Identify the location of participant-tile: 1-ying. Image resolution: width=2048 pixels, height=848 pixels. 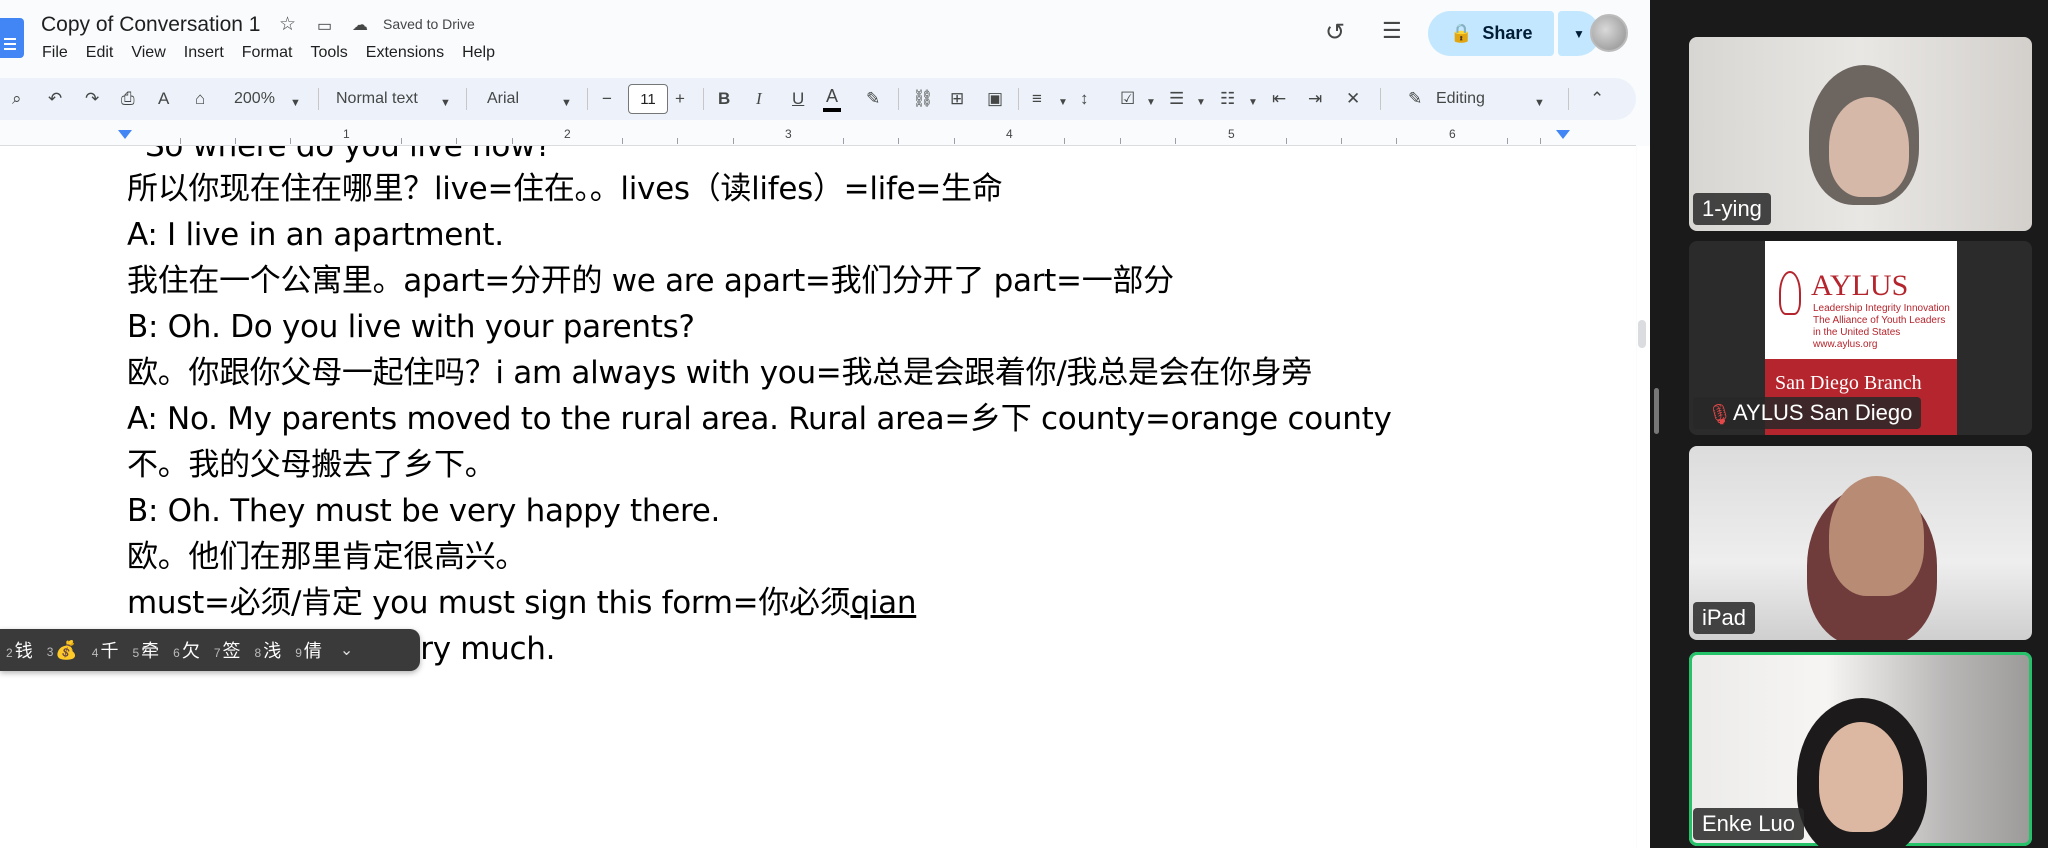
(1860, 134).